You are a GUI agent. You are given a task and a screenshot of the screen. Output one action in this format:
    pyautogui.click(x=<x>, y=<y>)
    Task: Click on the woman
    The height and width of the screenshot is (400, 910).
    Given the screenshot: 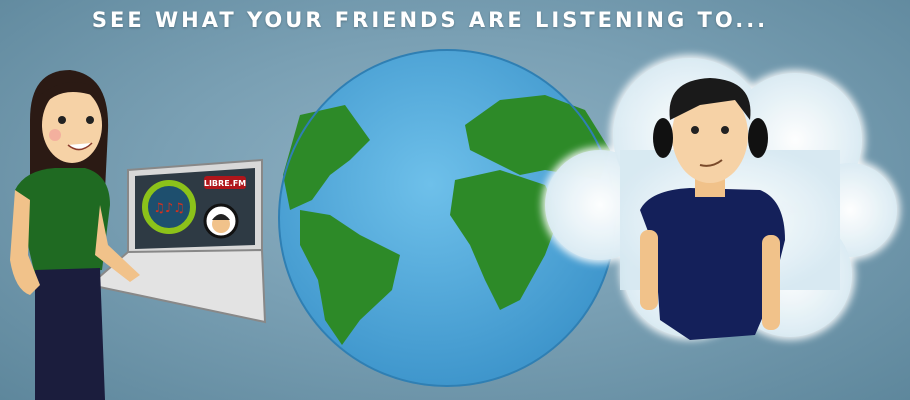 What is the action you would take?
    pyautogui.click(x=75, y=235)
    